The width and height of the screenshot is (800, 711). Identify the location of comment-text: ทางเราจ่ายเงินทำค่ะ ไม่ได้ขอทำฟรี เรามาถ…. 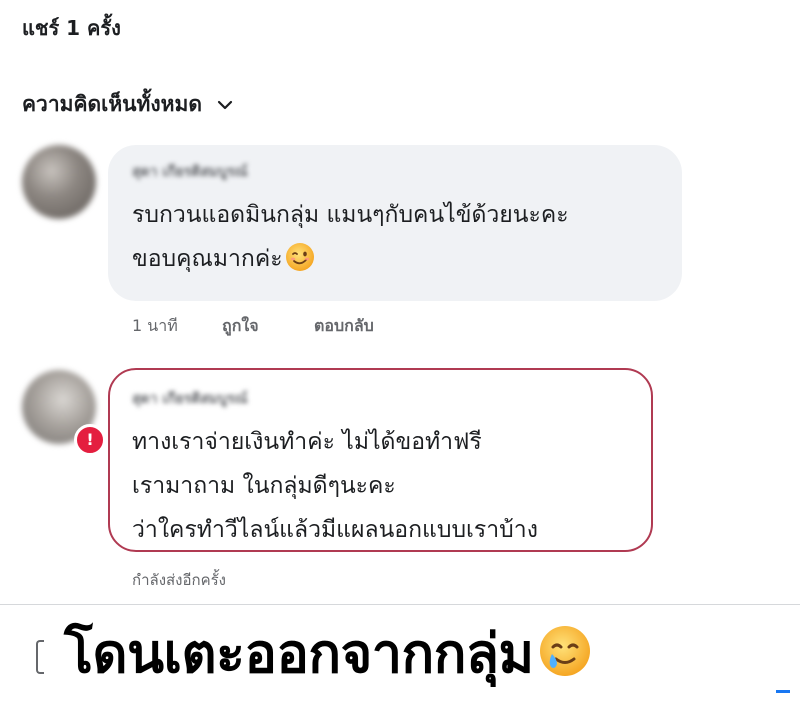
(335, 486).